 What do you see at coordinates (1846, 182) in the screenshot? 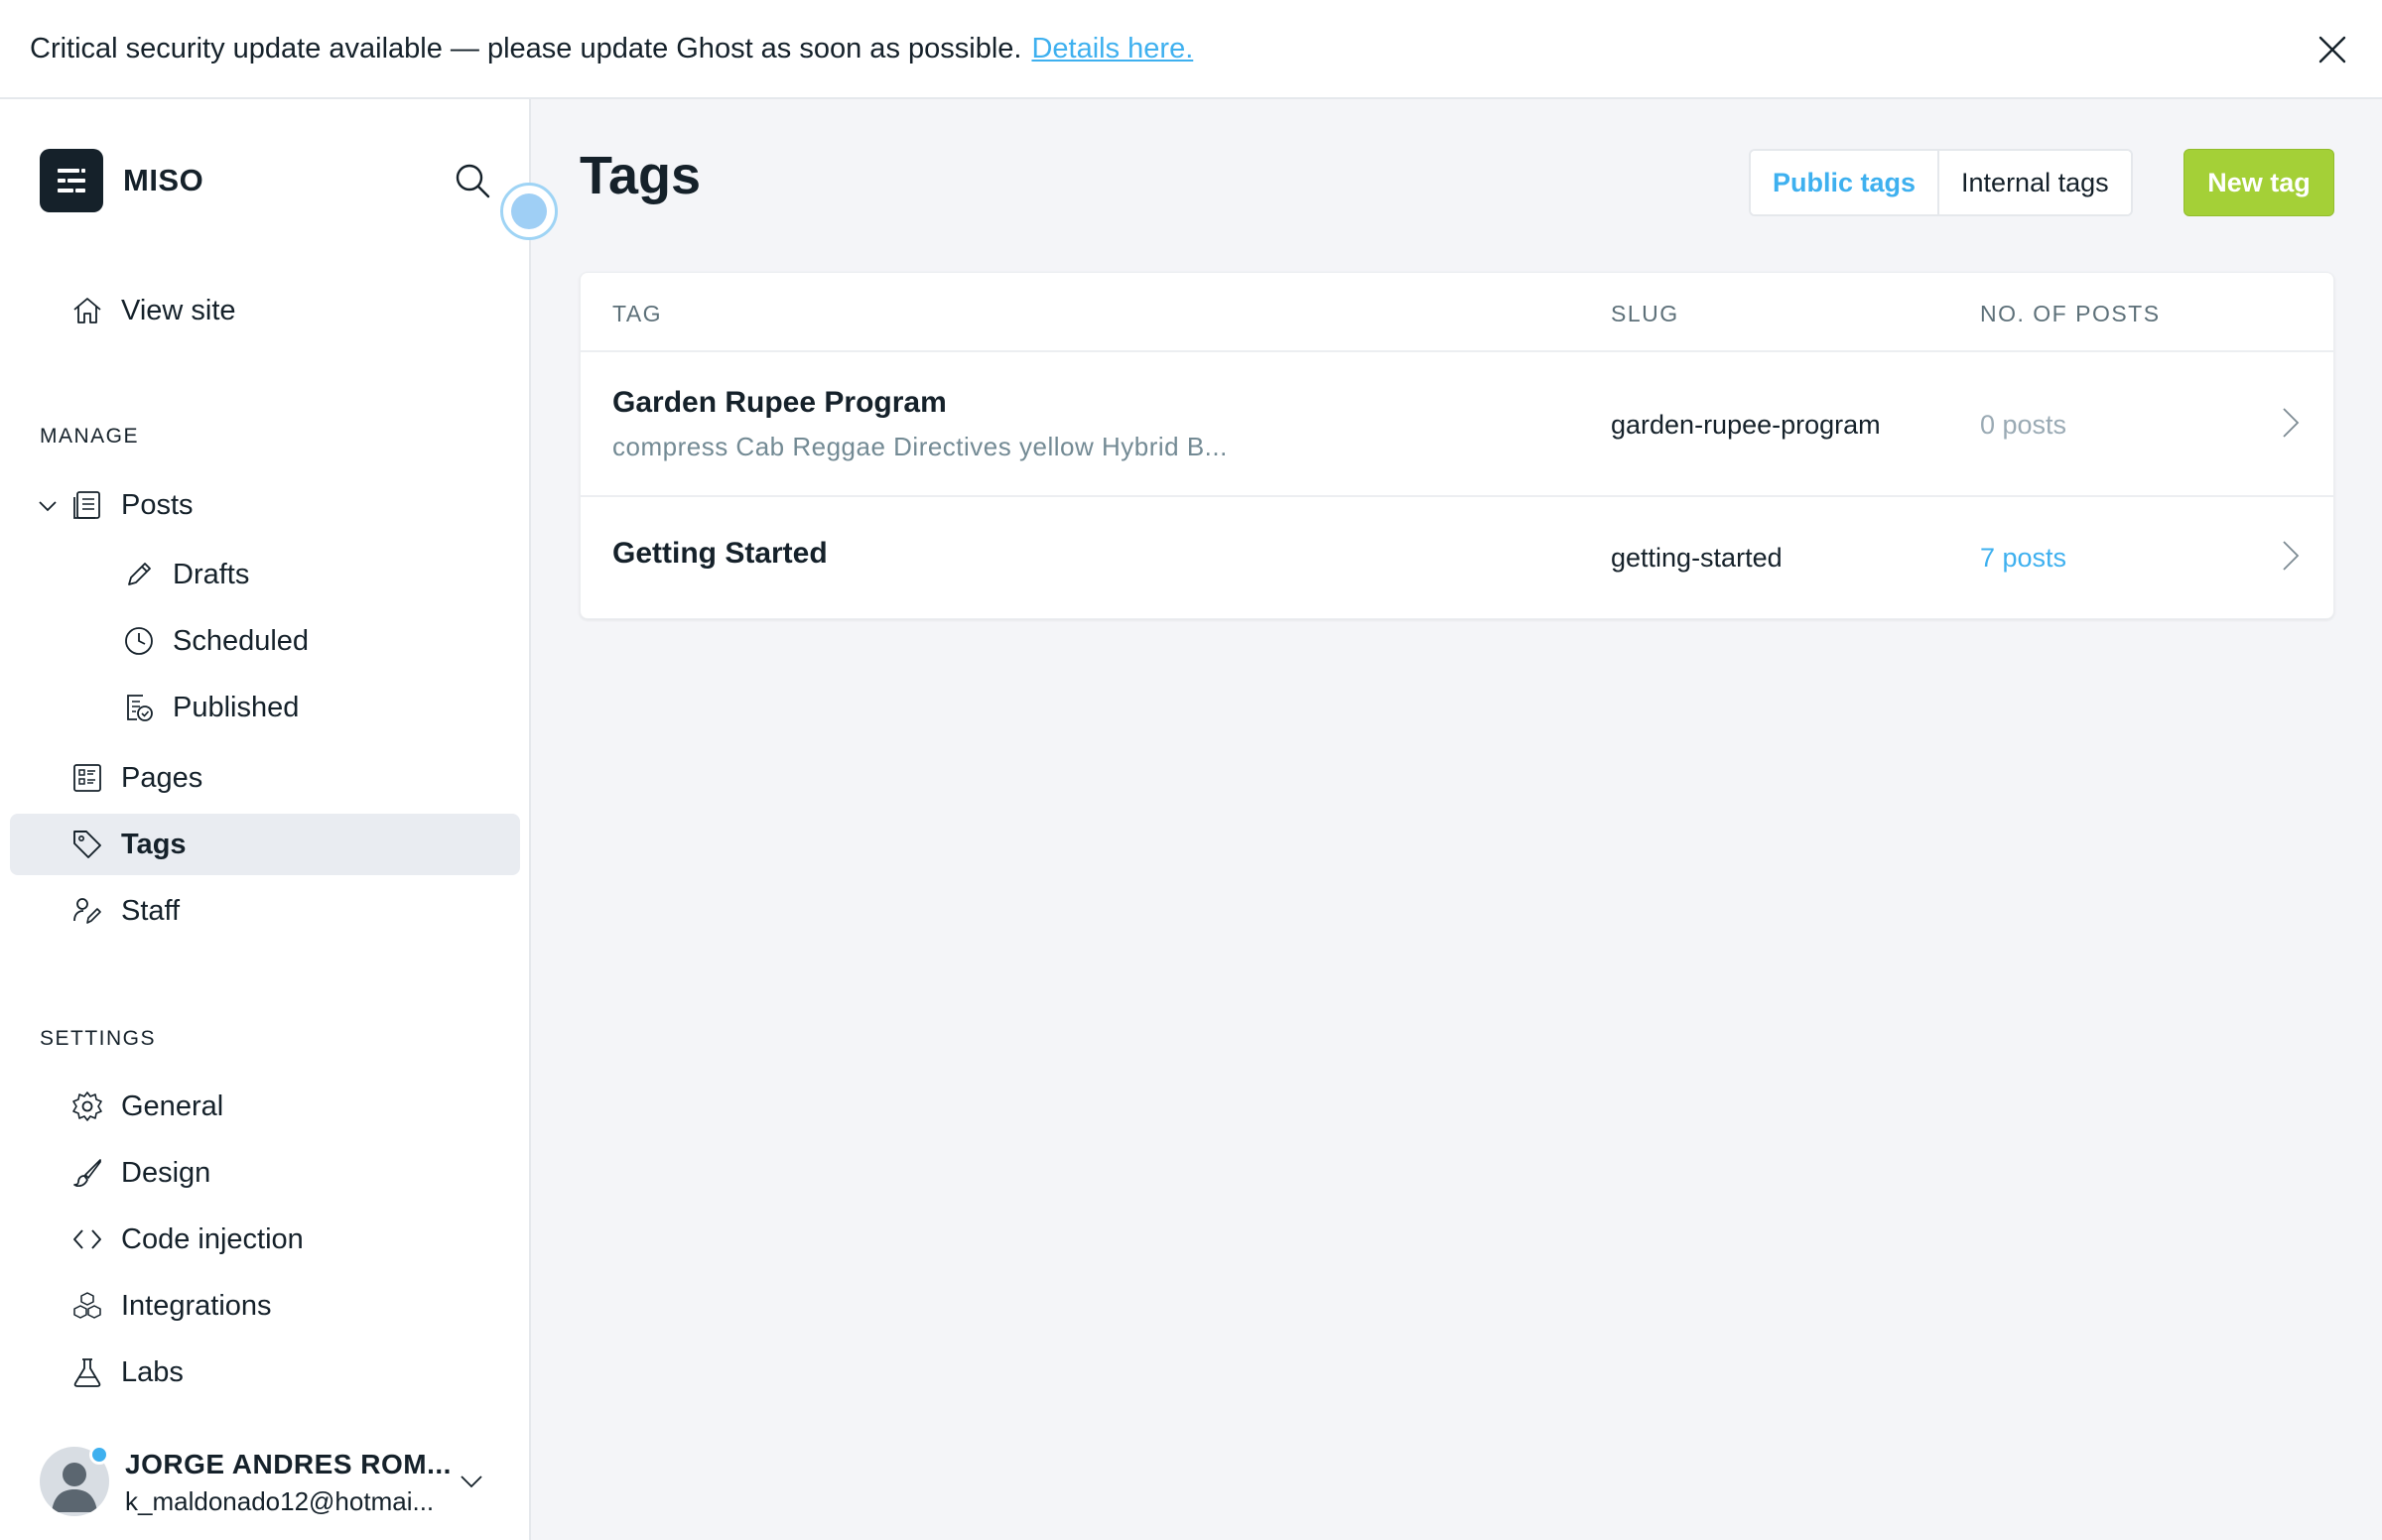
I see `tab-public-tags: Public tags` at bounding box center [1846, 182].